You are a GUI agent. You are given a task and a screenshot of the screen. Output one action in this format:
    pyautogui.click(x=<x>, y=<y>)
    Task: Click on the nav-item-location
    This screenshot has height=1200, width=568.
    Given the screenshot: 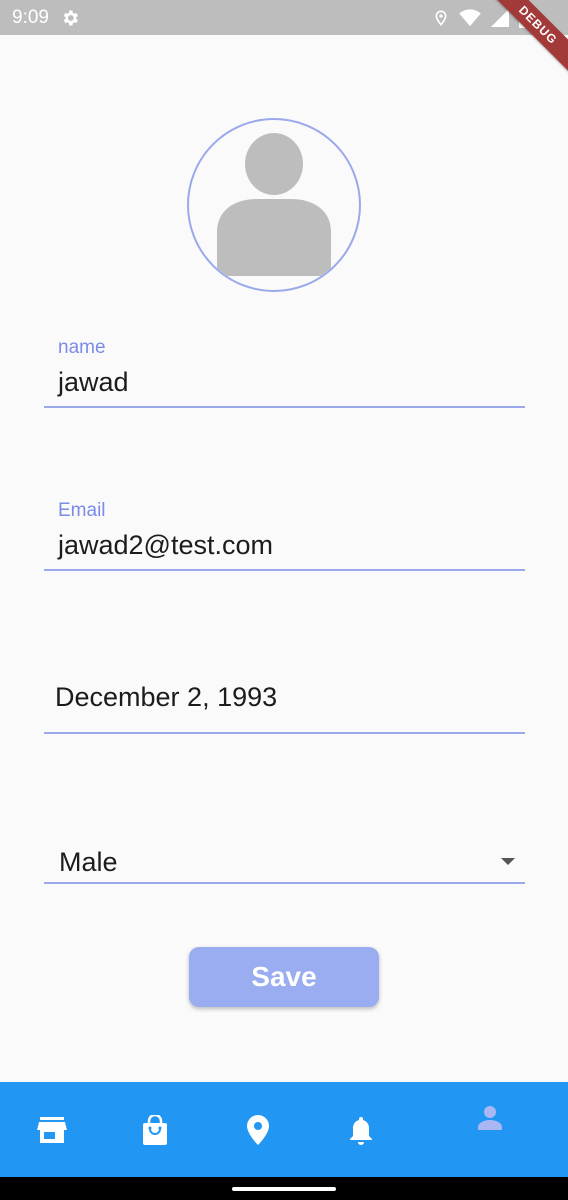 What is the action you would take?
    pyautogui.click(x=258, y=1129)
    